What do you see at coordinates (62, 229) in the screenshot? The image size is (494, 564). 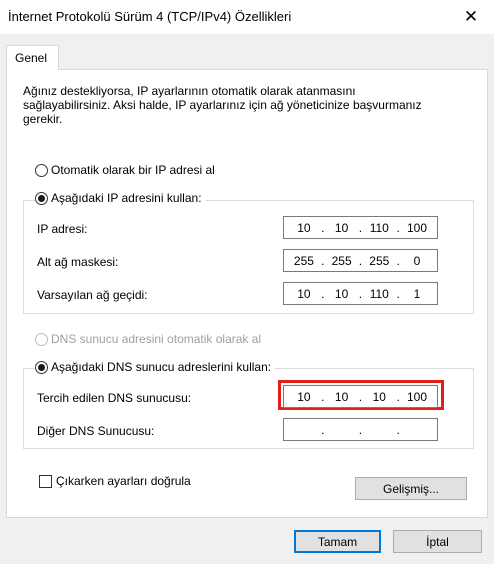 I see `ip-address-label: IP adresi:` at bounding box center [62, 229].